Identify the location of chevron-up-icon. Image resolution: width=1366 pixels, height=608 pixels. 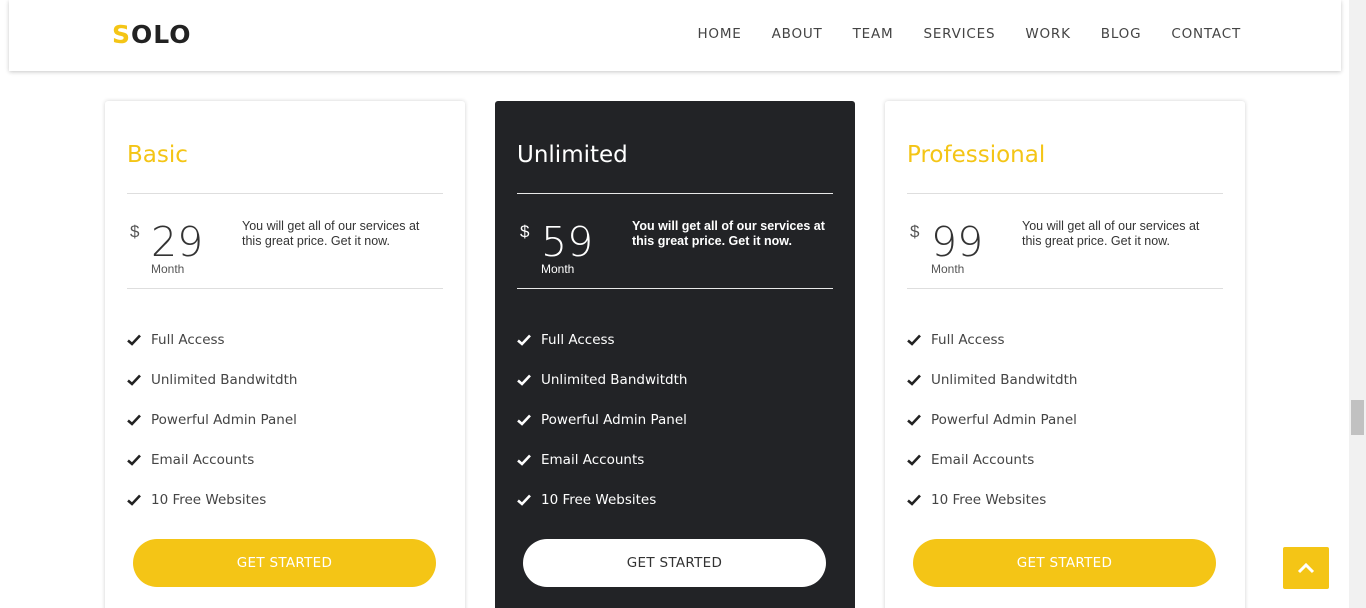
(1306, 568).